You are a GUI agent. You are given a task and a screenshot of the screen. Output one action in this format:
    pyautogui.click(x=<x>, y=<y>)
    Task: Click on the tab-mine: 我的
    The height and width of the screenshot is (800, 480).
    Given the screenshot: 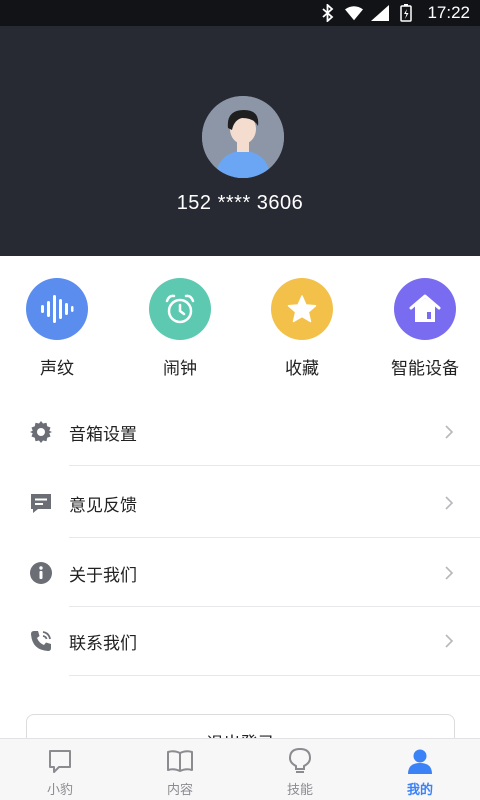 What is the action you would take?
    pyautogui.click(x=420, y=769)
    